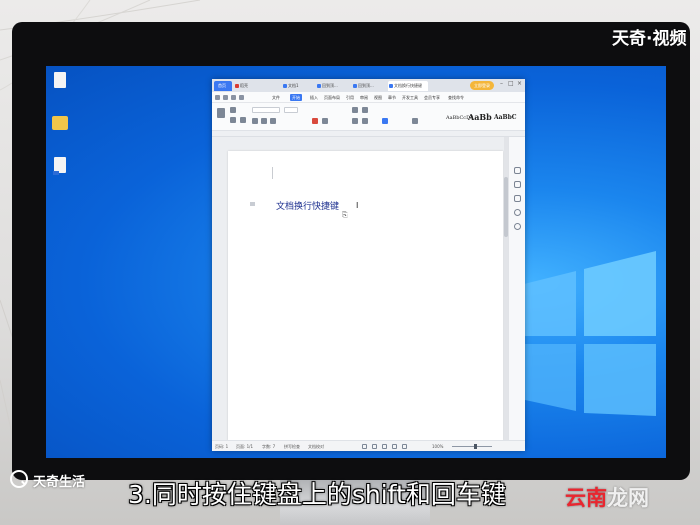  What do you see at coordinates (480, 117) in the screenshot?
I see `style-heading-1: AaBb` at bounding box center [480, 117].